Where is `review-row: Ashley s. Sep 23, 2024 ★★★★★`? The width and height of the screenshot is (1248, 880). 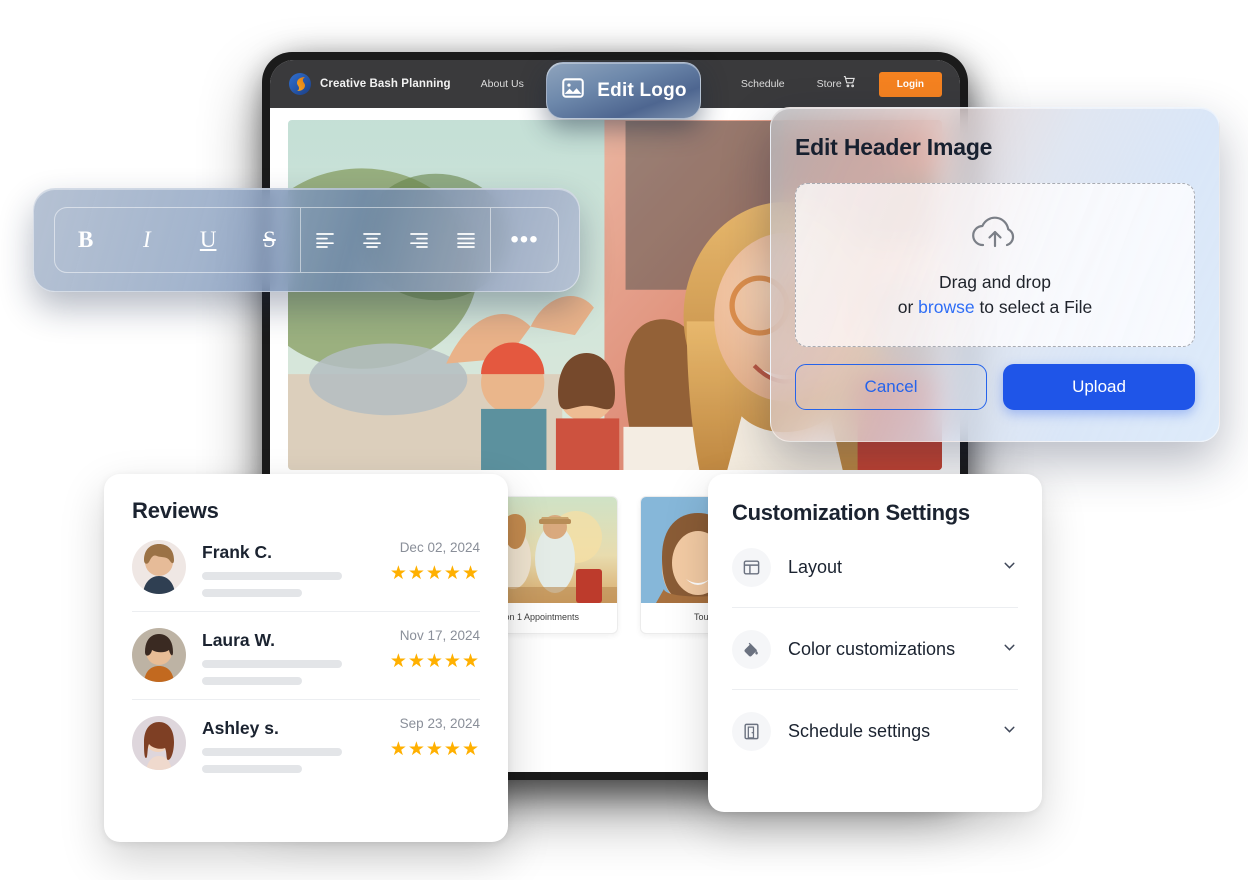
review-row: Ashley s. Sep 23, 2024 ★★★★★ is located at coordinates (306, 743).